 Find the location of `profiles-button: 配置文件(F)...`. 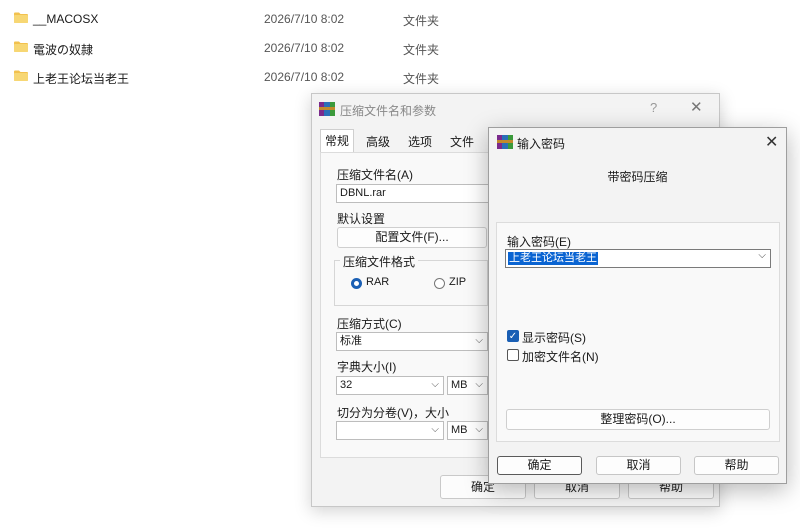

profiles-button: 配置文件(F)... is located at coordinates (412, 237).